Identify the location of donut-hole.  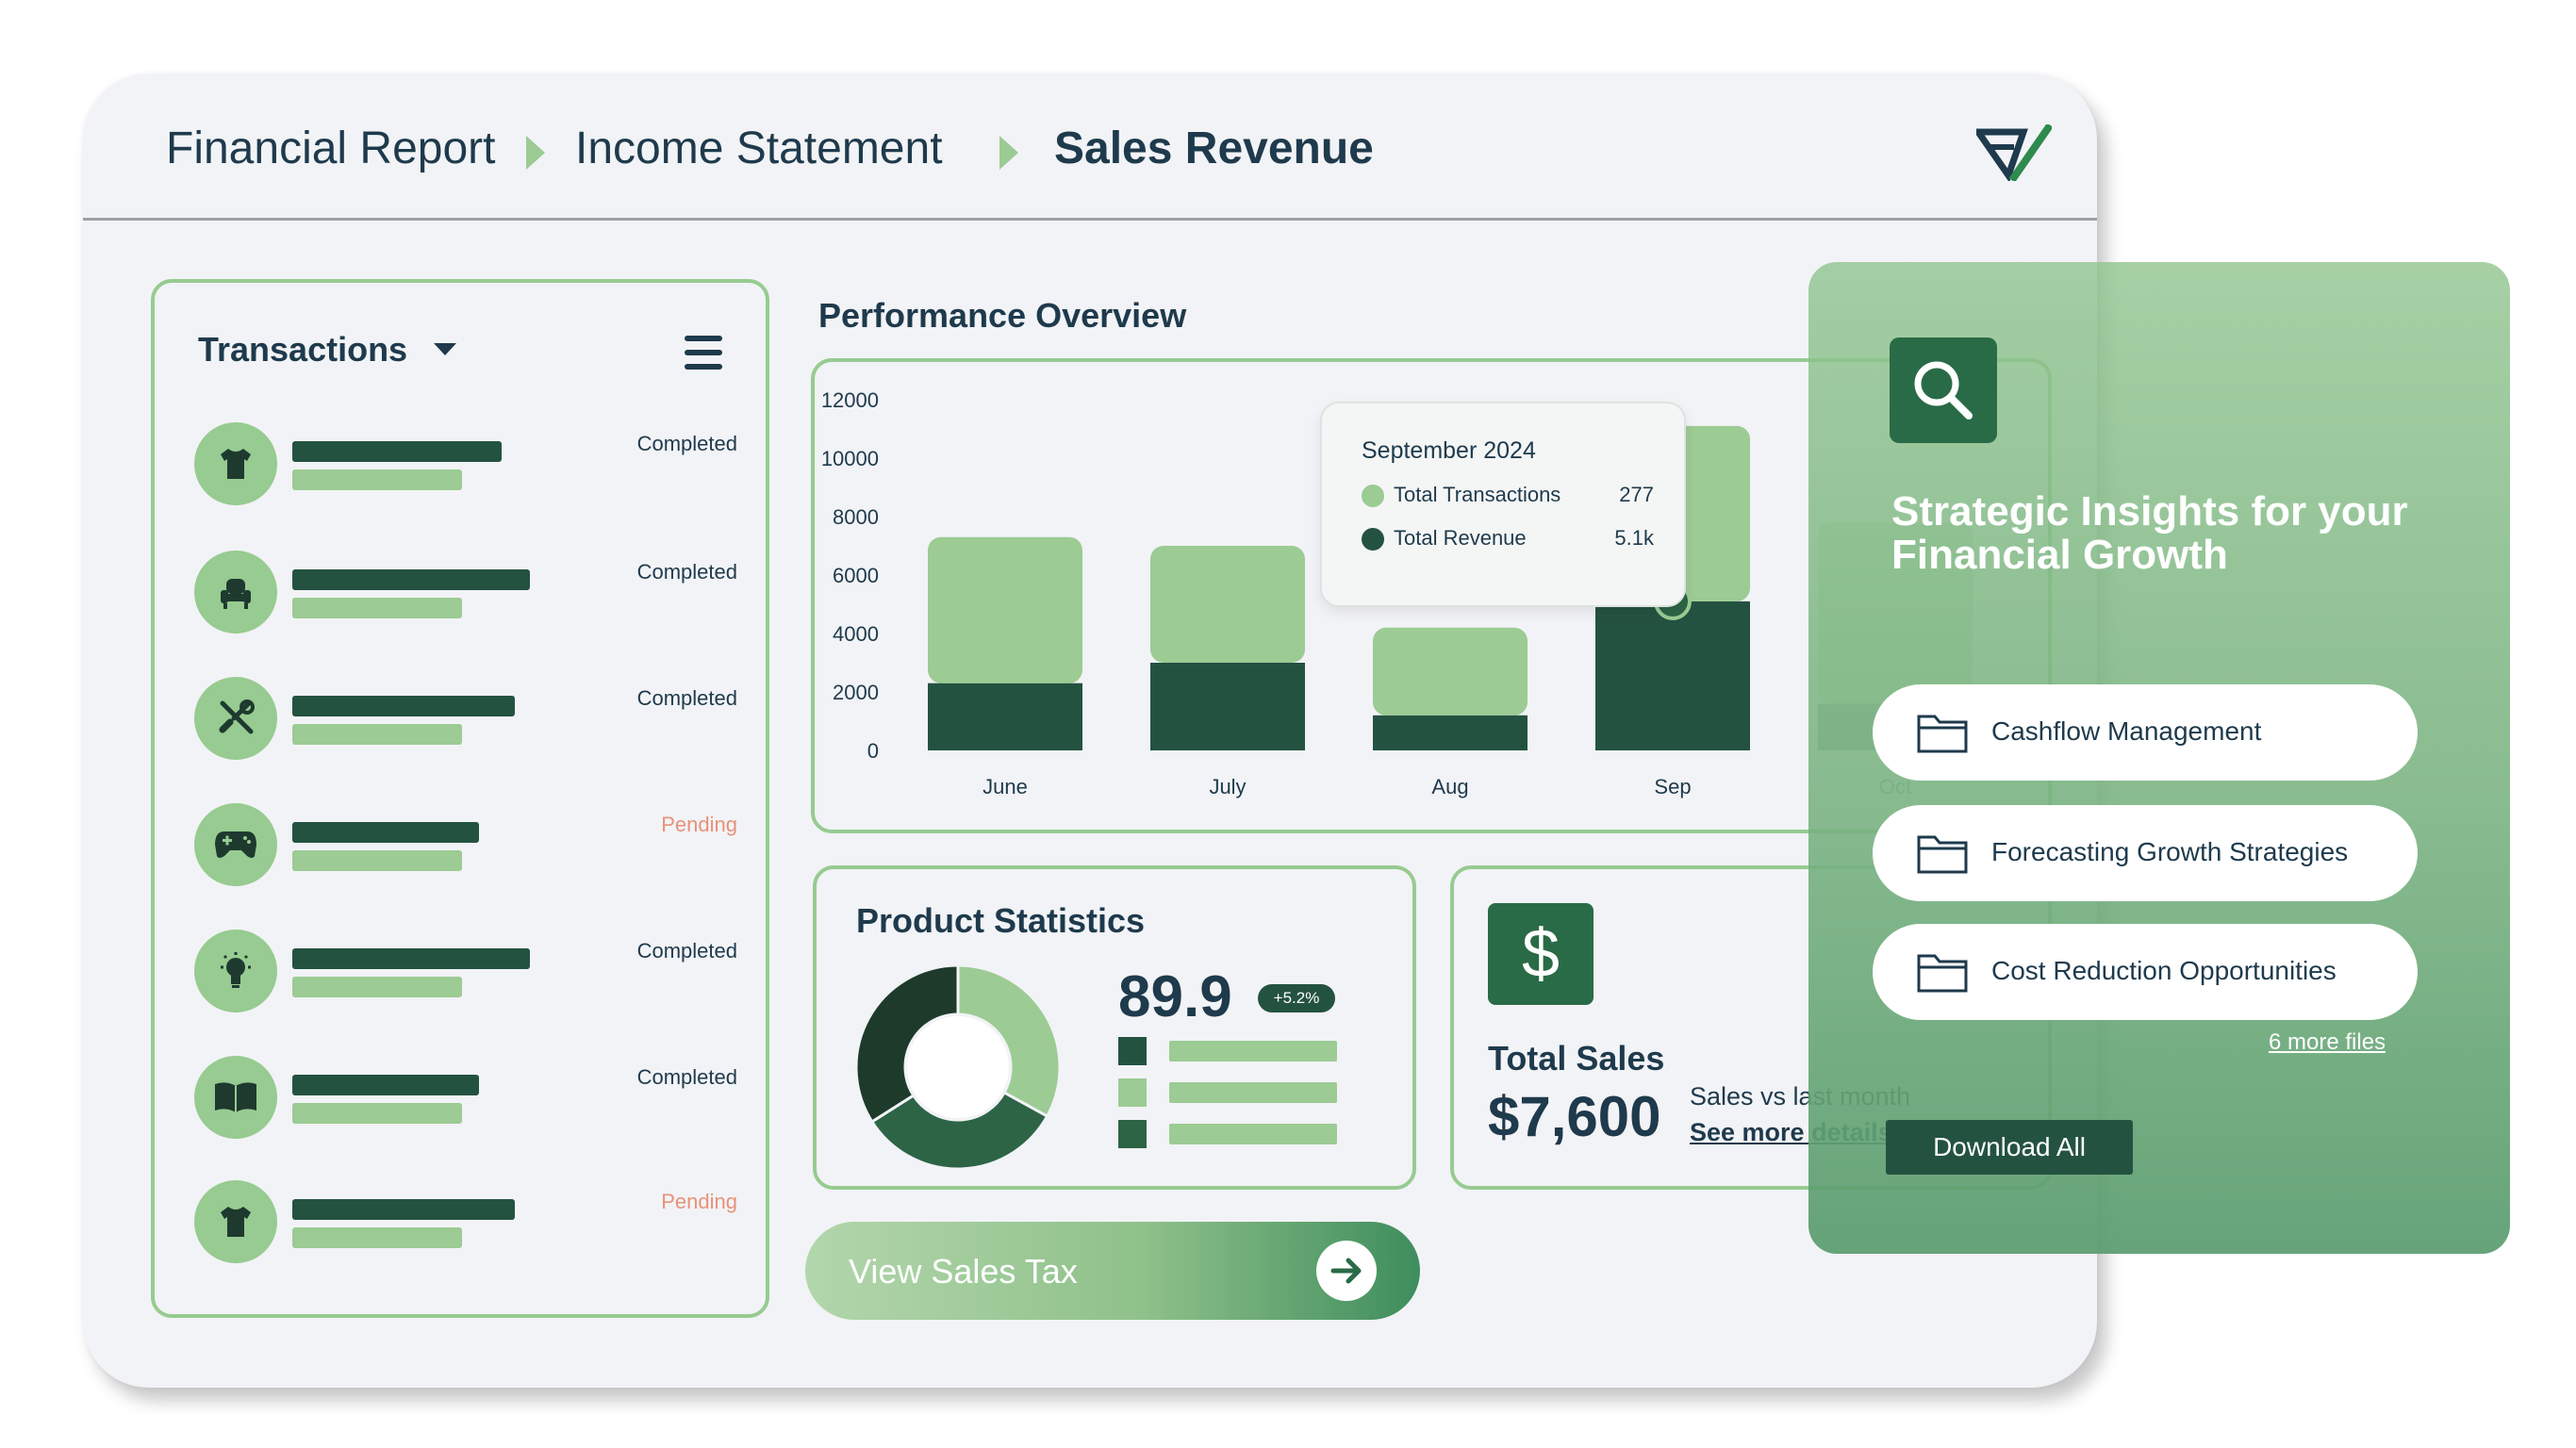
(958, 1067).